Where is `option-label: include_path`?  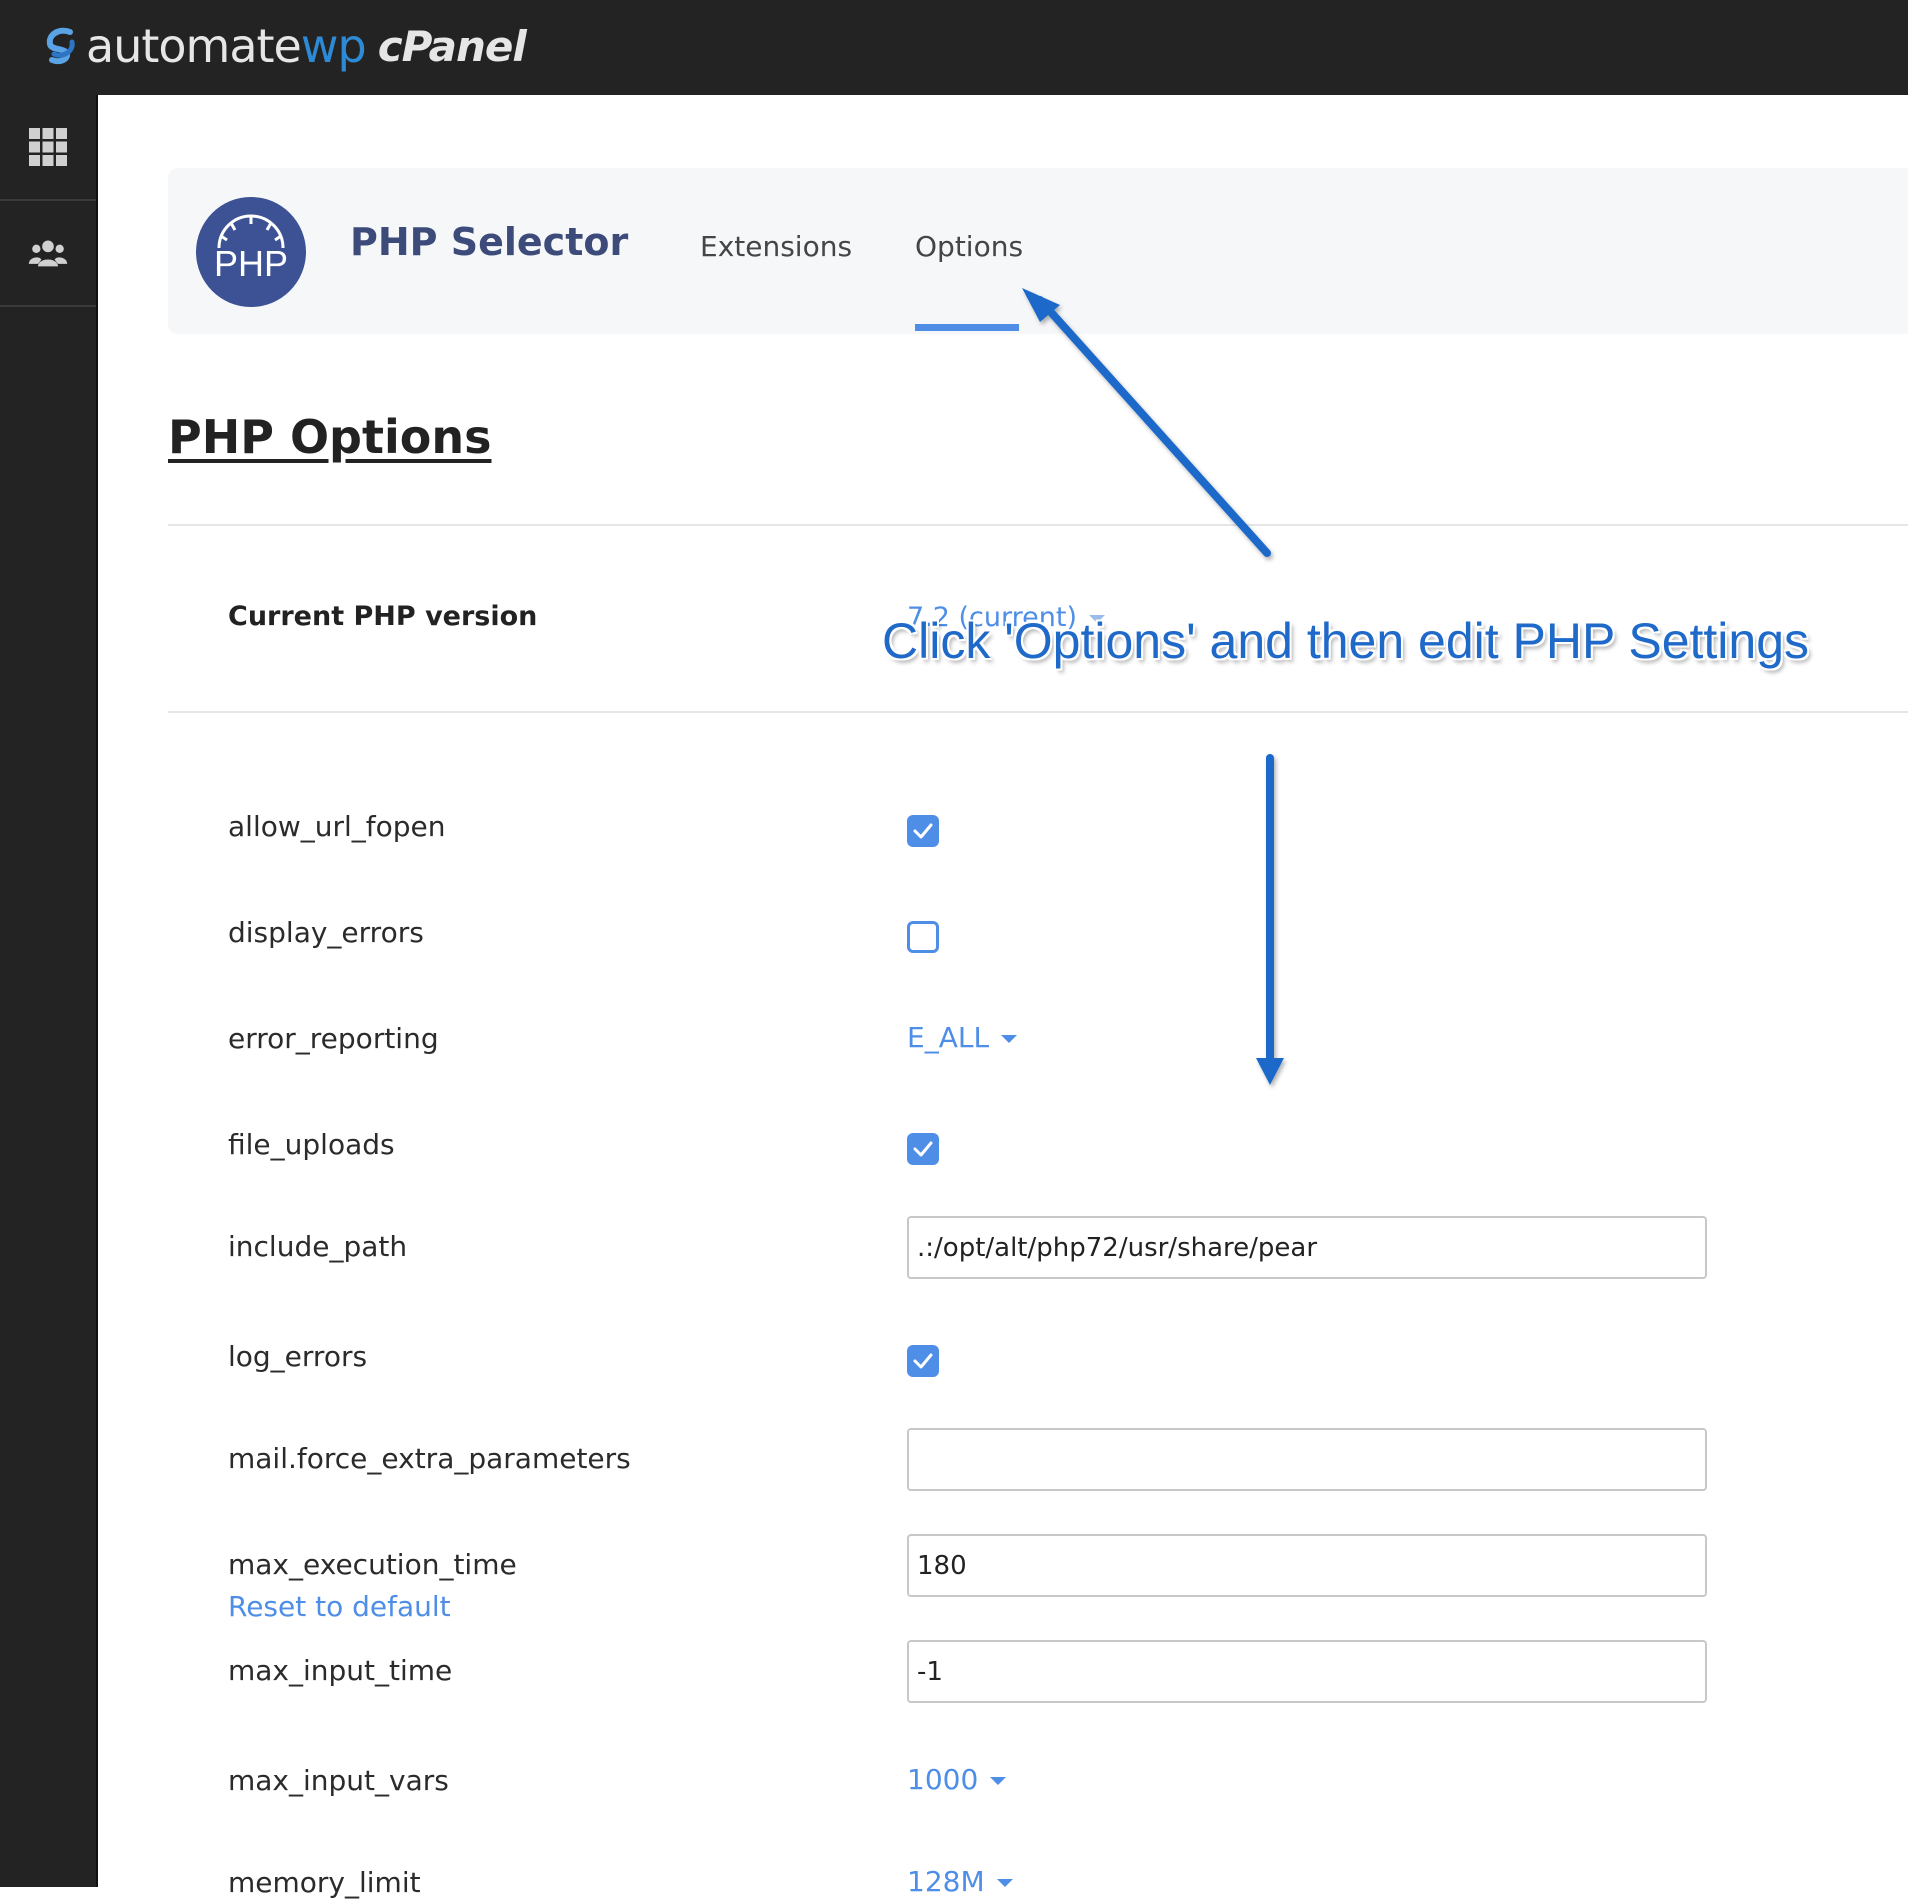
option-label: include_path is located at coordinates (318, 1246).